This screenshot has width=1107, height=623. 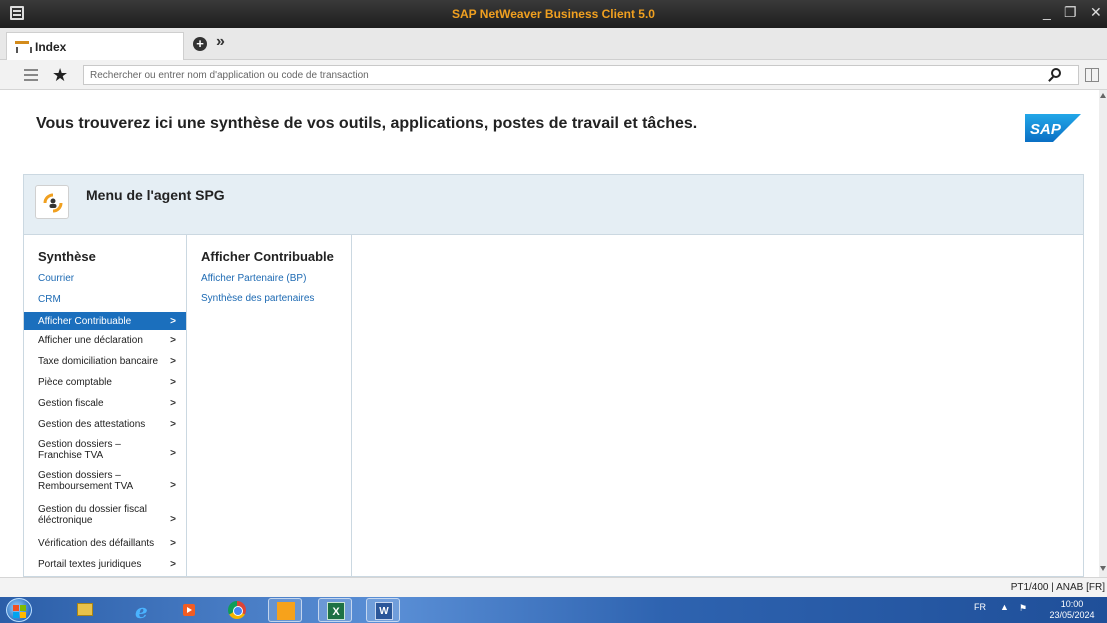 I want to click on vertical-scrollbar, so click(x=1103, y=333).